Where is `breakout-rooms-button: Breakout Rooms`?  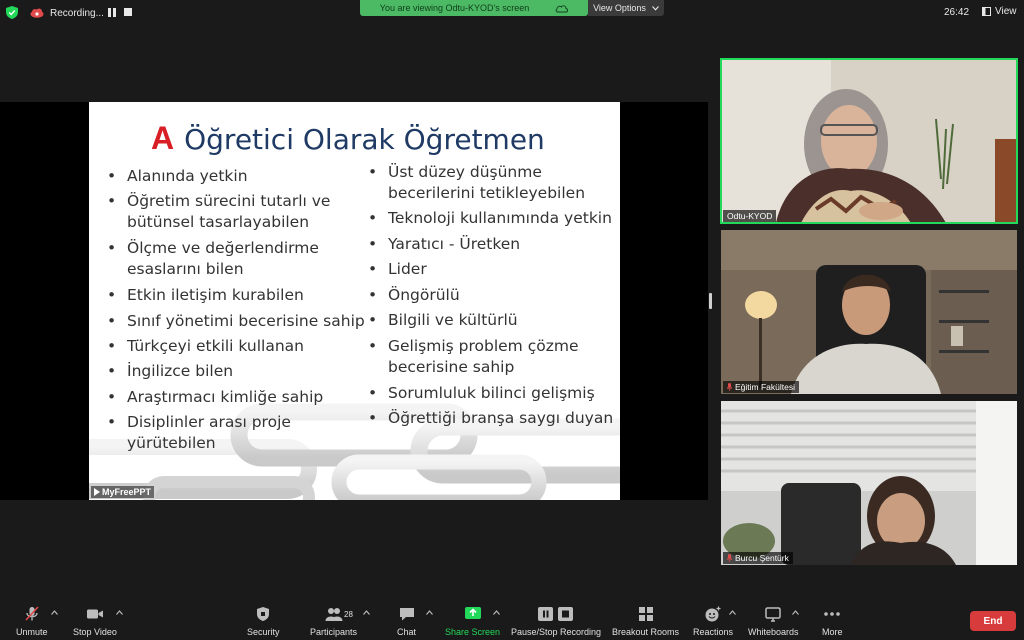 breakout-rooms-button: Breakout Rooms is located at coordinates (645, 621).